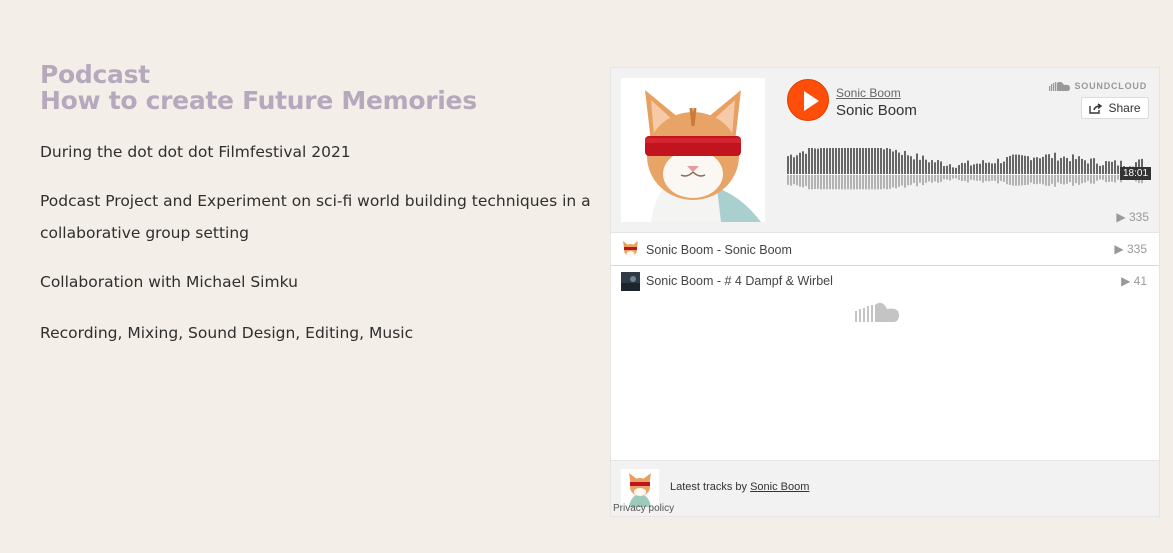 Image resolution: width=1173 pixels, height=553 pixels. I want to click on latest-user-link: Sonic Boom, so click(779, 487).